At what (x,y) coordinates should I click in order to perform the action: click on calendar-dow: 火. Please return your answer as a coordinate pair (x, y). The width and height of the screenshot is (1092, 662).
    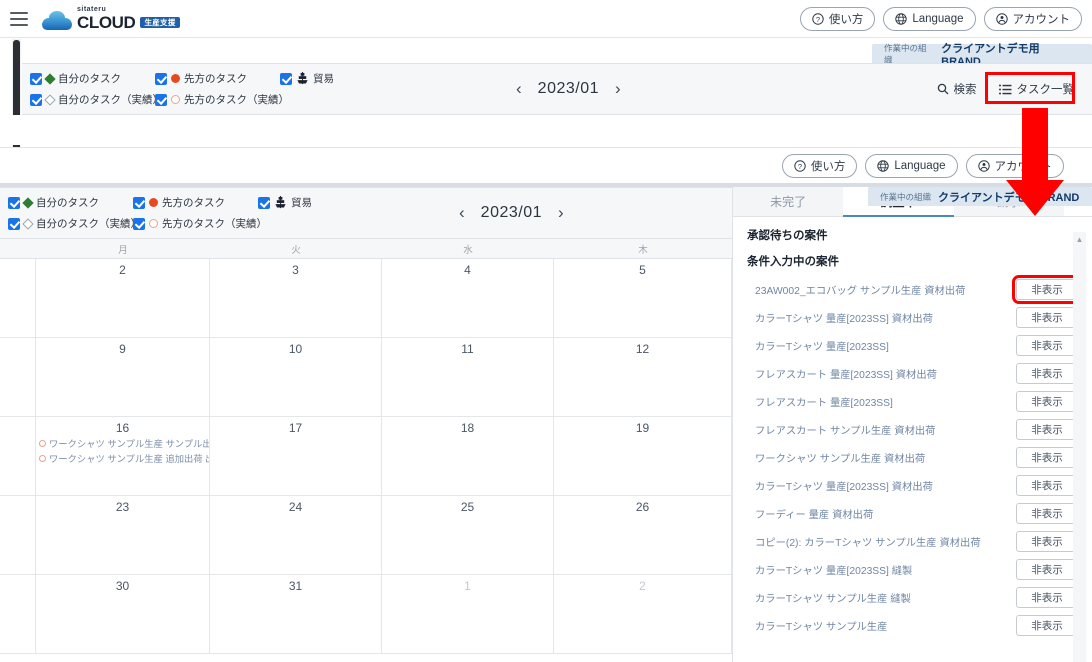
    Looking at the image, I should click on (296, 250).